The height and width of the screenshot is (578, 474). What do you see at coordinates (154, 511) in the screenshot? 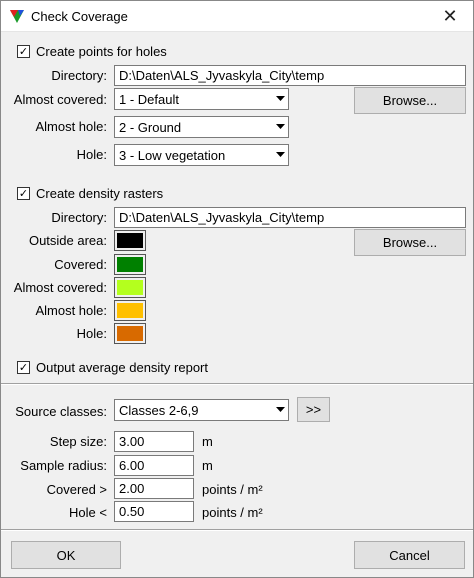
I see `hole-threshold-input: 0.50` at bounding box center [154, 511].